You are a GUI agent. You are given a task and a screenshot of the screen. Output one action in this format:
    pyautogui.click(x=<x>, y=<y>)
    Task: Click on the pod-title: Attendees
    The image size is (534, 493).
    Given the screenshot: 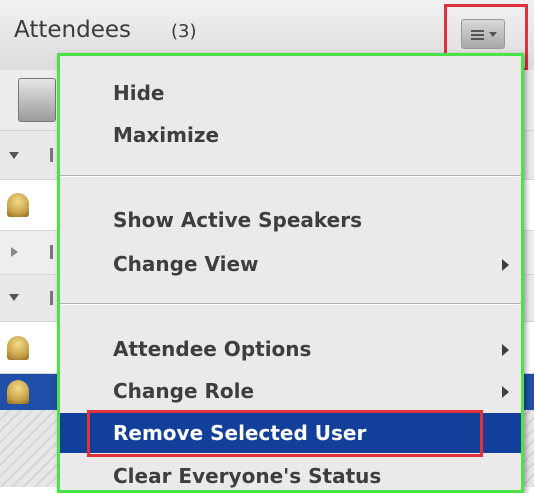 What is the action you would take?
    pyautogui.click(x=72, y=30)
    